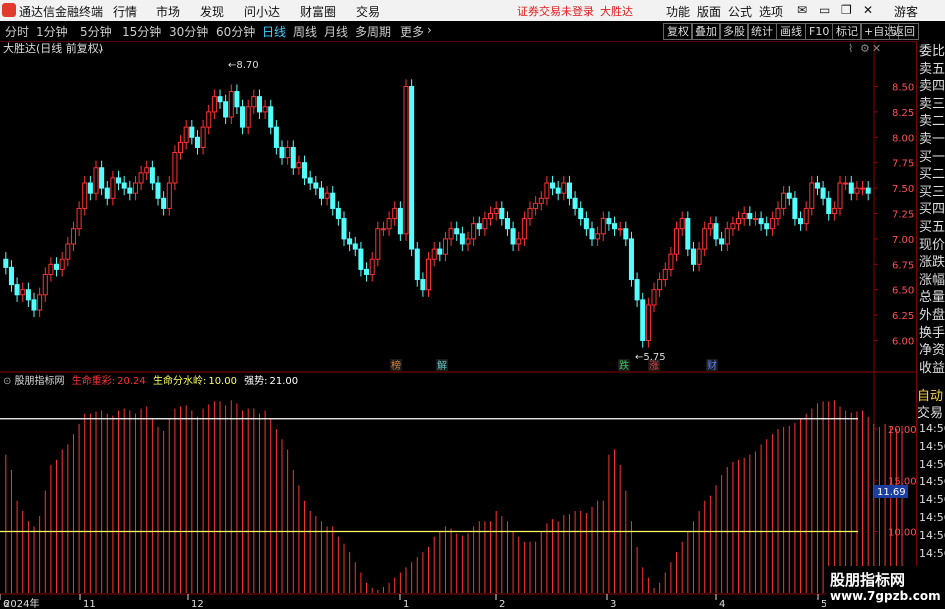 The width and height of the screenshot is (945, 609). I want to click on restore-icon: ❐, so click(846, 10).